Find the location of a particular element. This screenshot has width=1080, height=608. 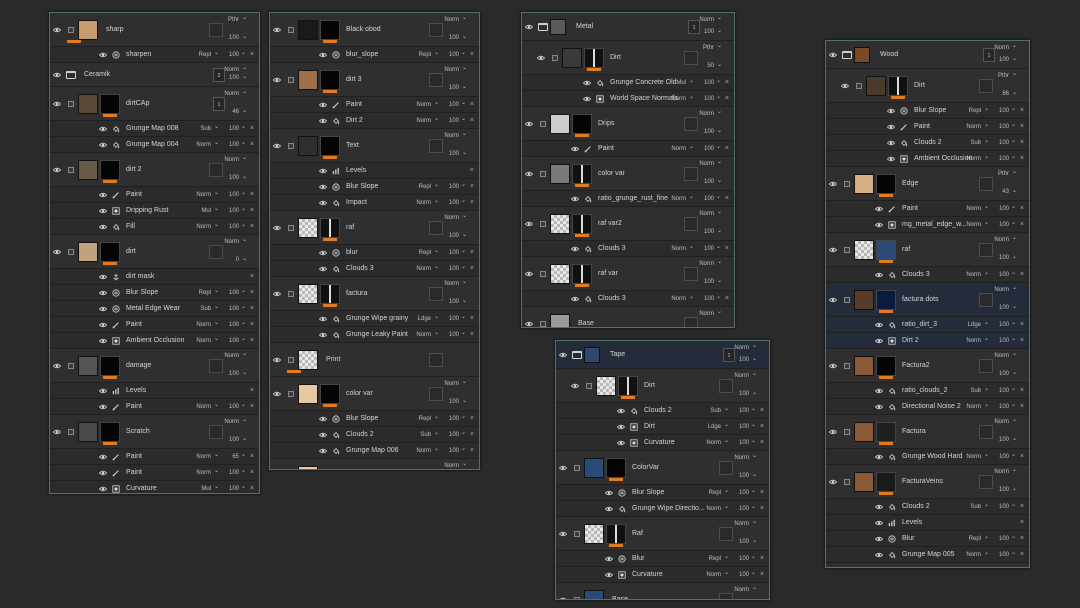

layer-row: raf var2 Norm ⌄ 100 ⌄ is located at coordinates (628, 224).